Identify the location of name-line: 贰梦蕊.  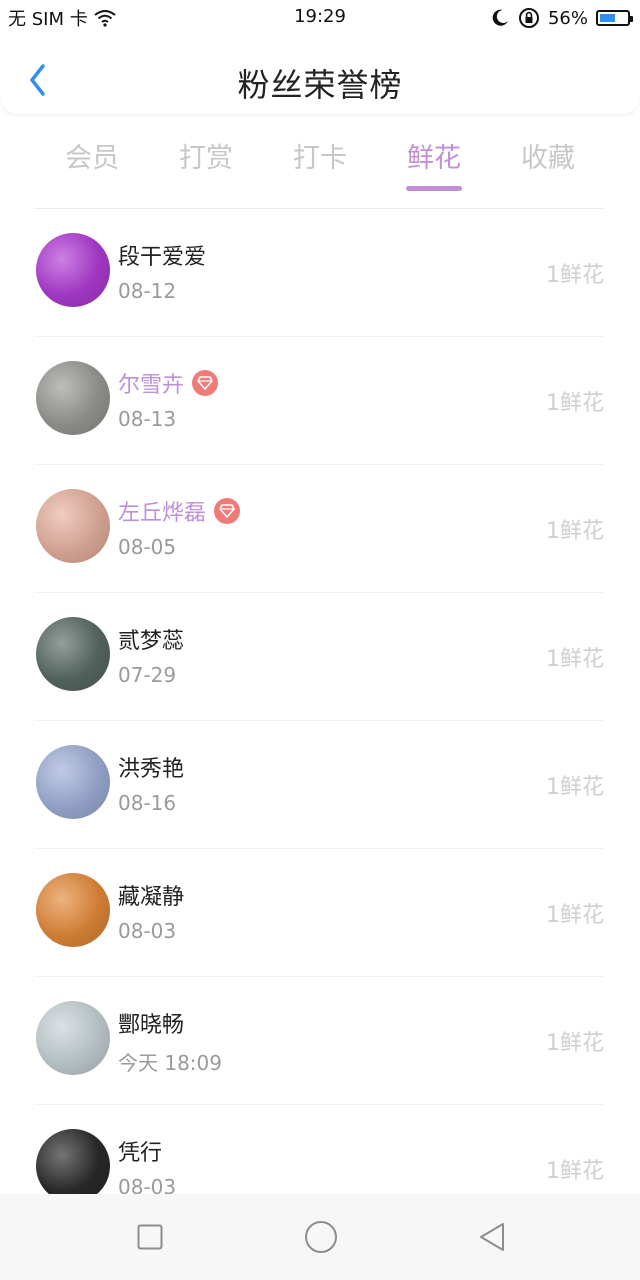
(151, 639).